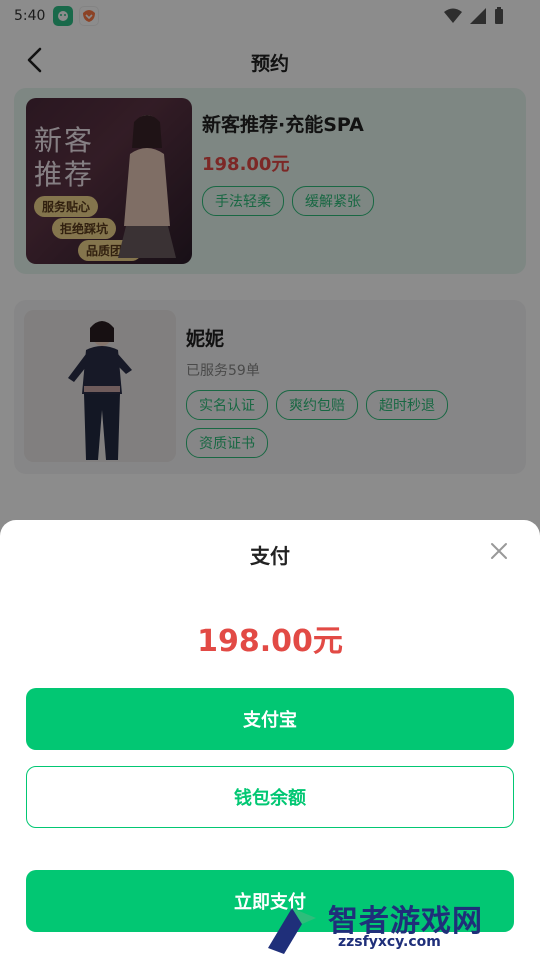 Image resolution: width=540 pixels, height=960 pixels. I want to click on wallet-balance-button: 钱包余额, so click(270, 797).